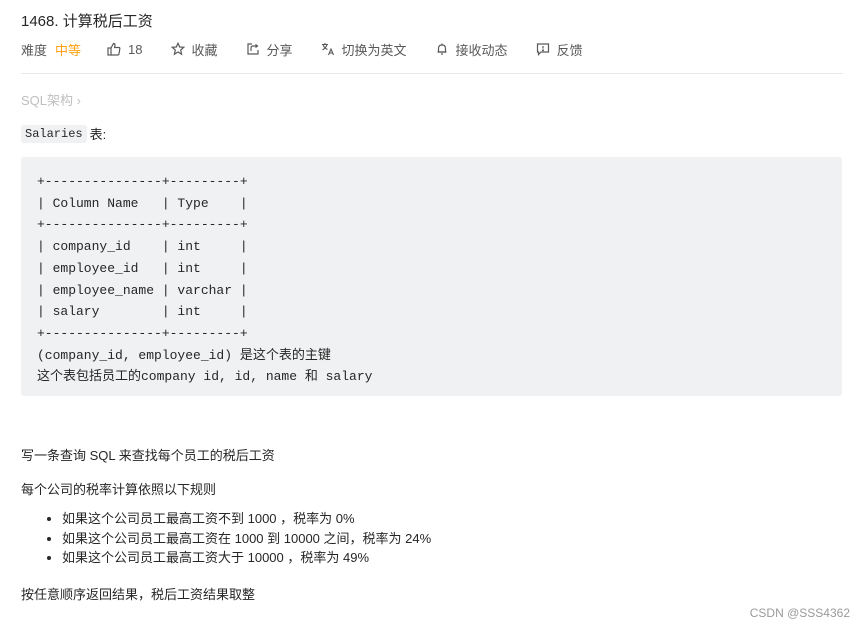 This screenshot has width=865, height=629. Describe the element at coordinates (799, 613) in the screenshot. I see `watermark: CSDN @SSS4362` at that location.